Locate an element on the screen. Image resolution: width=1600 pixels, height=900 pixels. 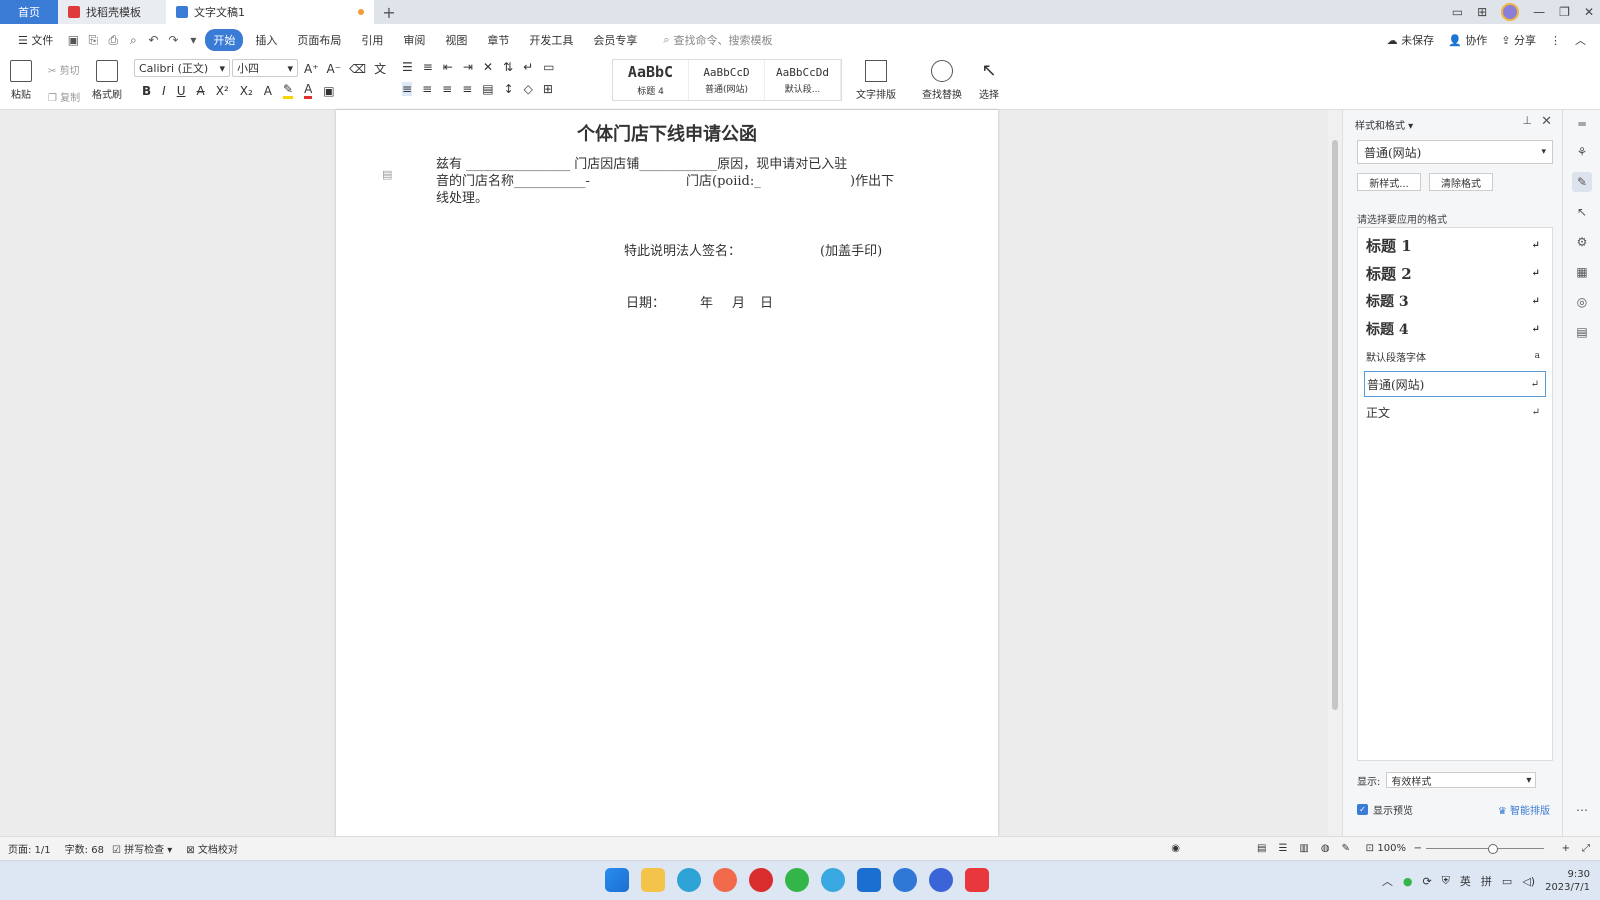
ruler-icon: ▭ is located at coordinates (548, 67).